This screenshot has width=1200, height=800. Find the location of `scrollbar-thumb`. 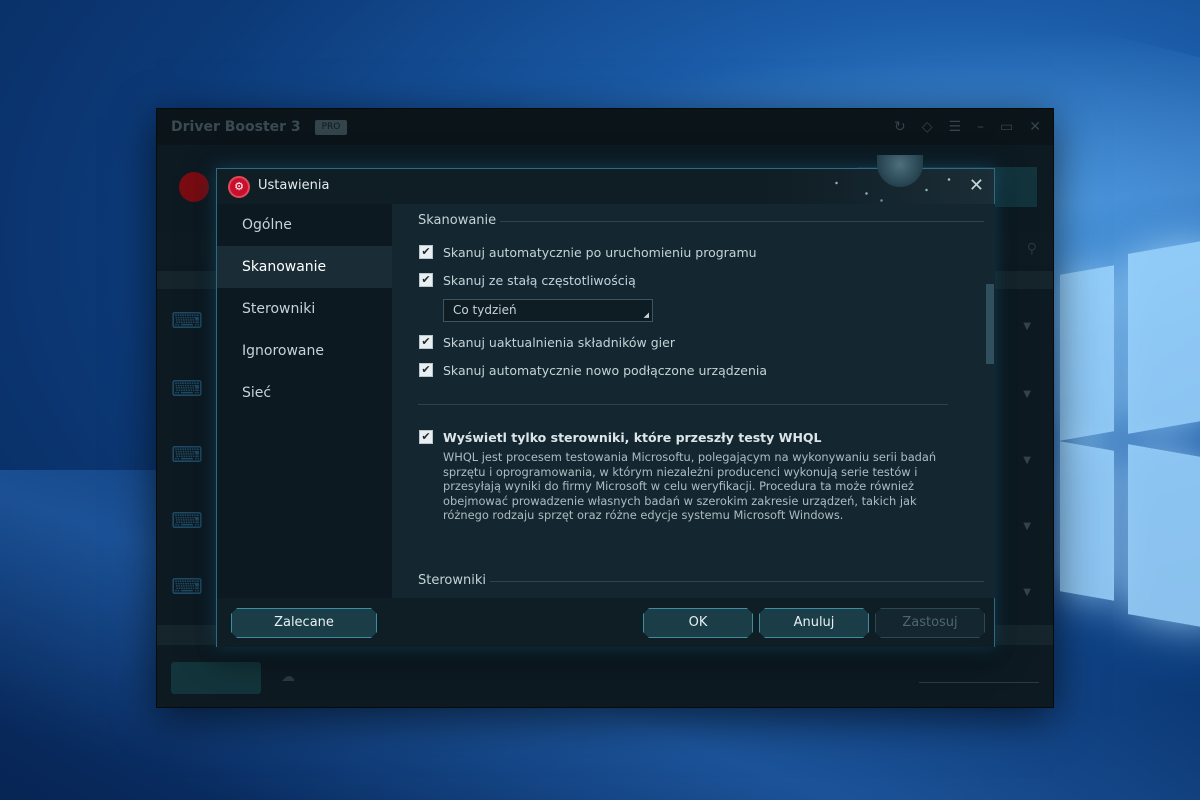

scrollbar-thumb is located at coordinates (990, 324).